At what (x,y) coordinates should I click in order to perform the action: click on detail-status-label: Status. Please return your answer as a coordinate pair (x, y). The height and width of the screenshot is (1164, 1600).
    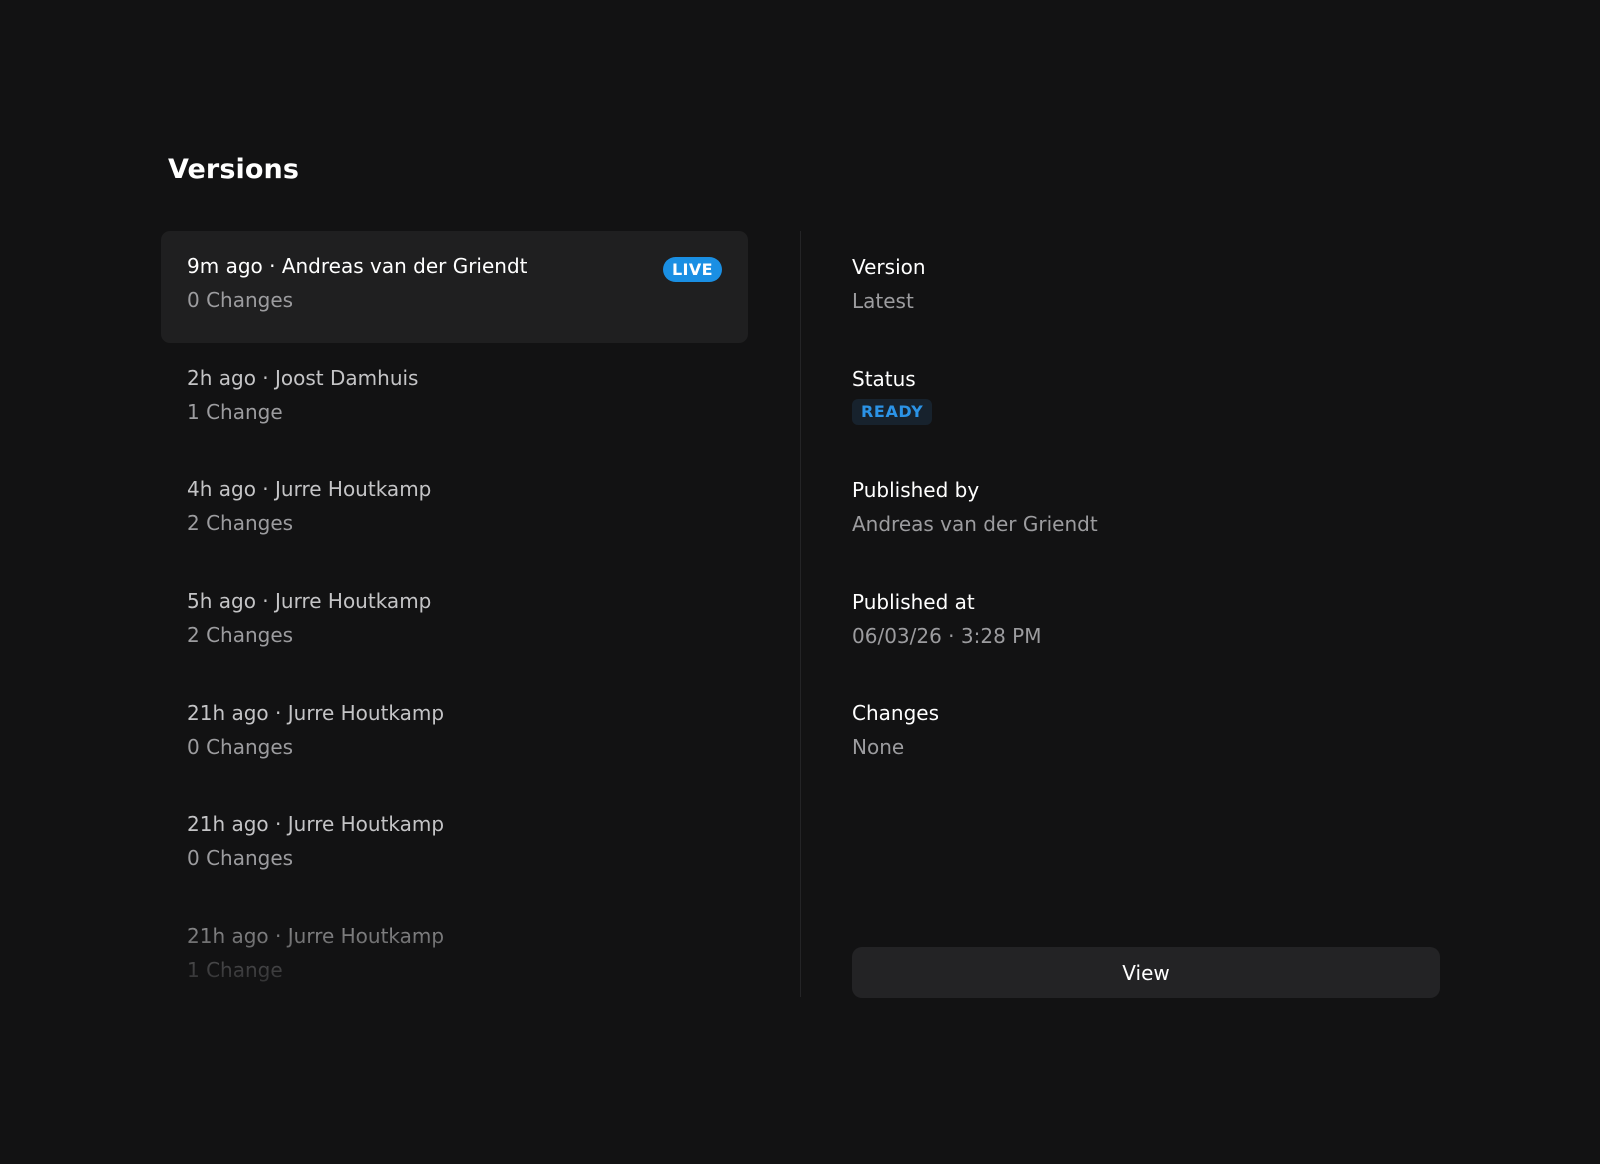
    Looking at the image, I should click on (884, 378).